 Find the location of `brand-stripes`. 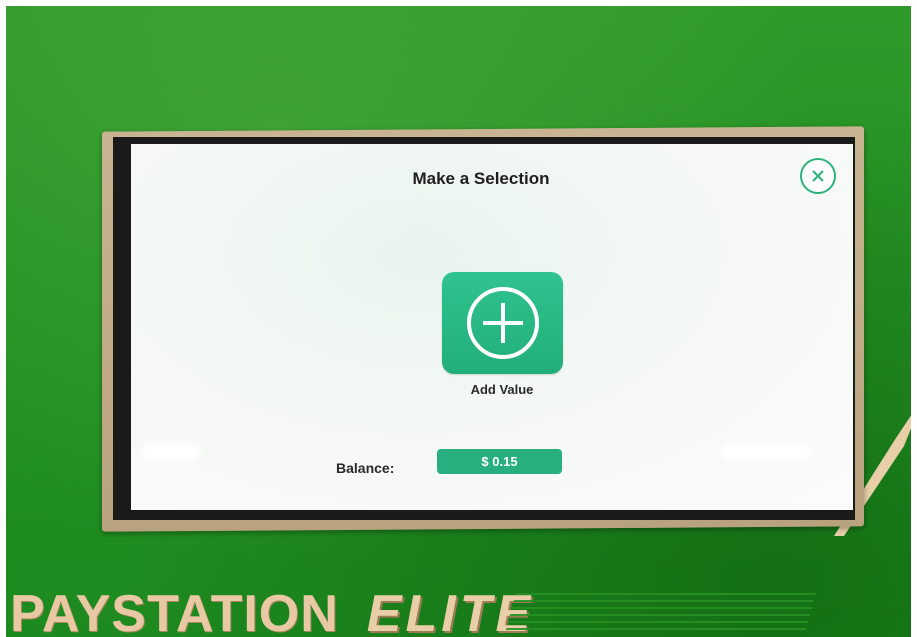

brand-stripes is located at coordinates (661, 611).